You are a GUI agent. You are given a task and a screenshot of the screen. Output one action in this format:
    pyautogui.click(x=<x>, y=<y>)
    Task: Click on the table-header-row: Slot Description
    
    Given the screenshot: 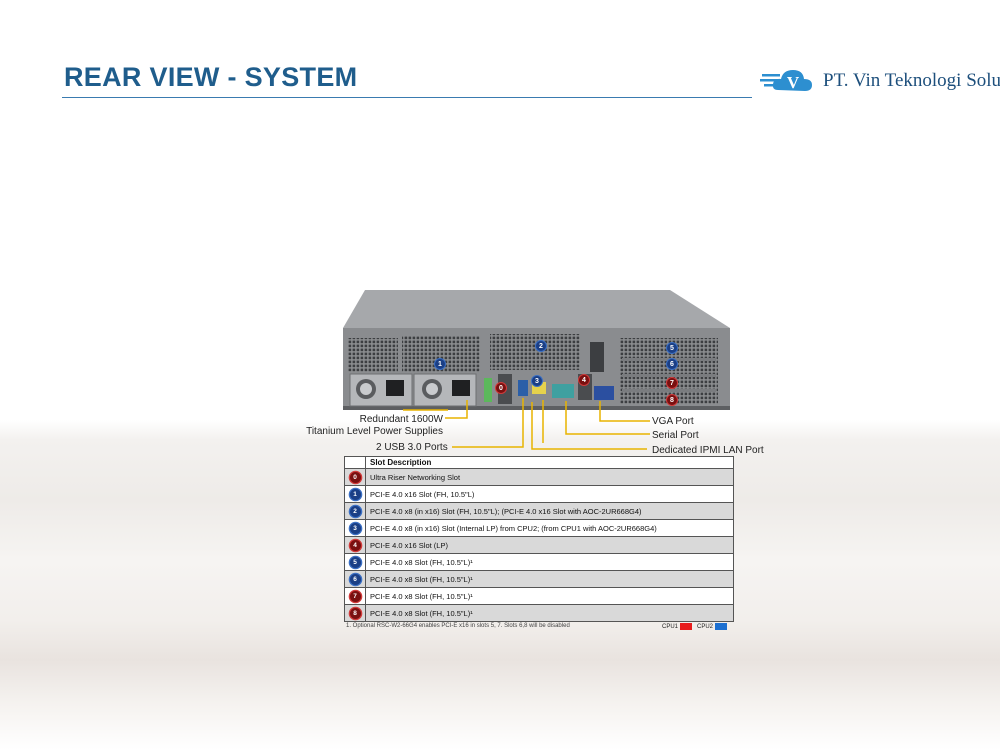 What is the action you would take?
    pyautogui.click(x=539, y=462)
    